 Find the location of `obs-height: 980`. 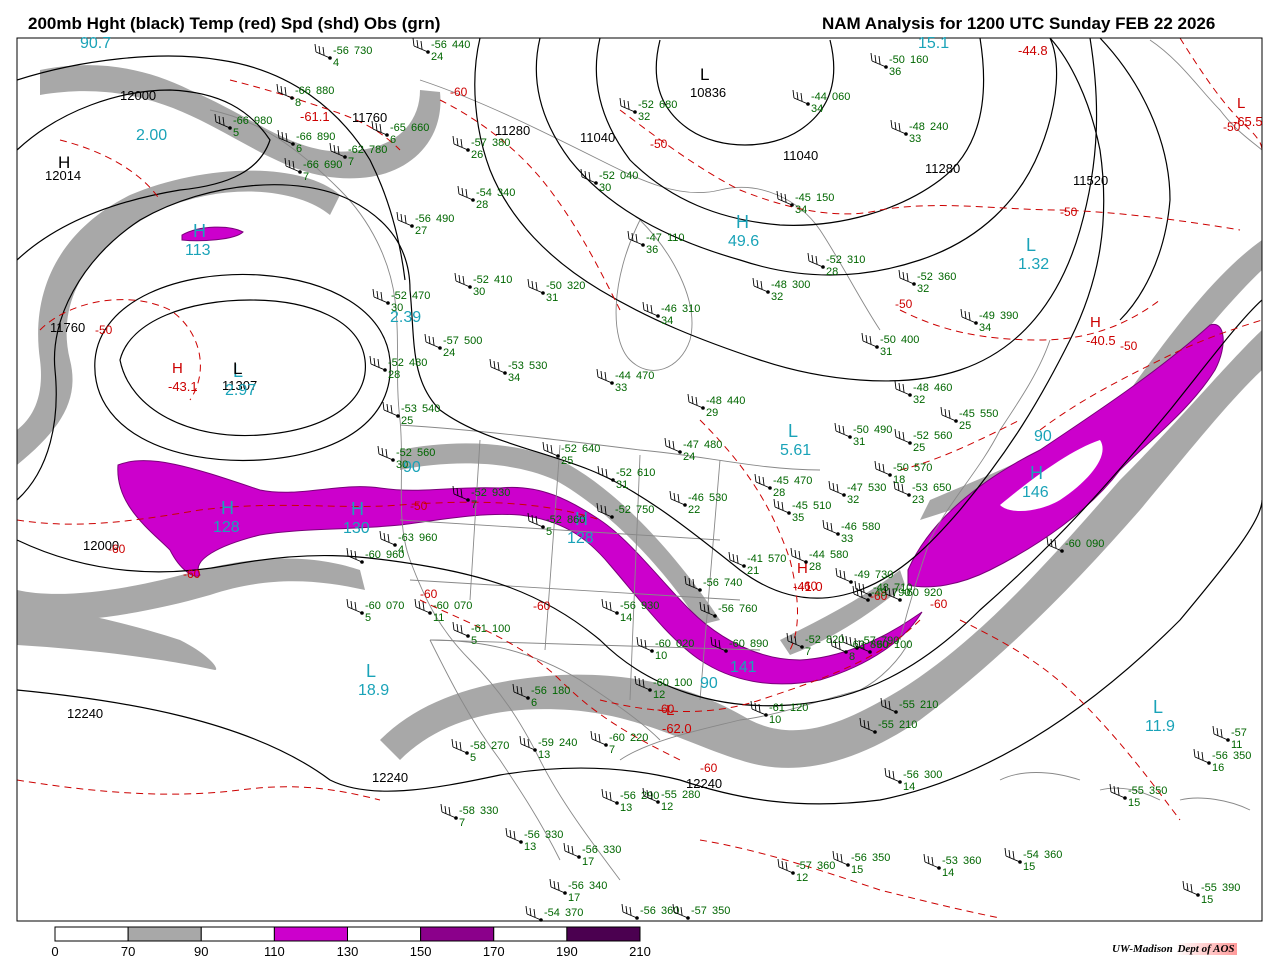

obs-height: 980 is located at coordinates (263, 121).